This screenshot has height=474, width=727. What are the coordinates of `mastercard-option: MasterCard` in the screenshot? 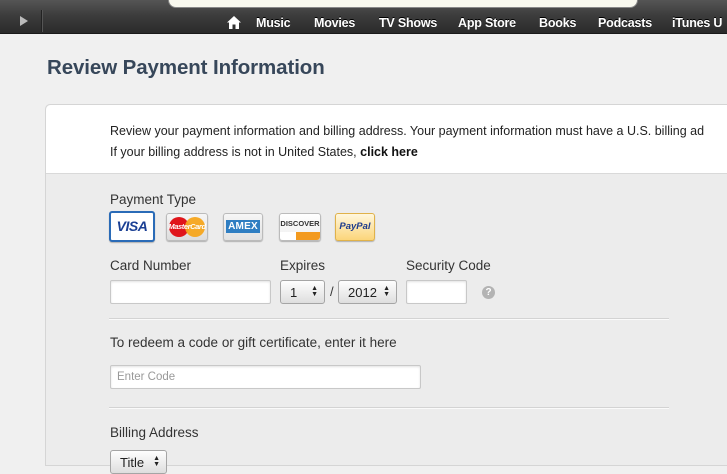 It's located at (187, 227).